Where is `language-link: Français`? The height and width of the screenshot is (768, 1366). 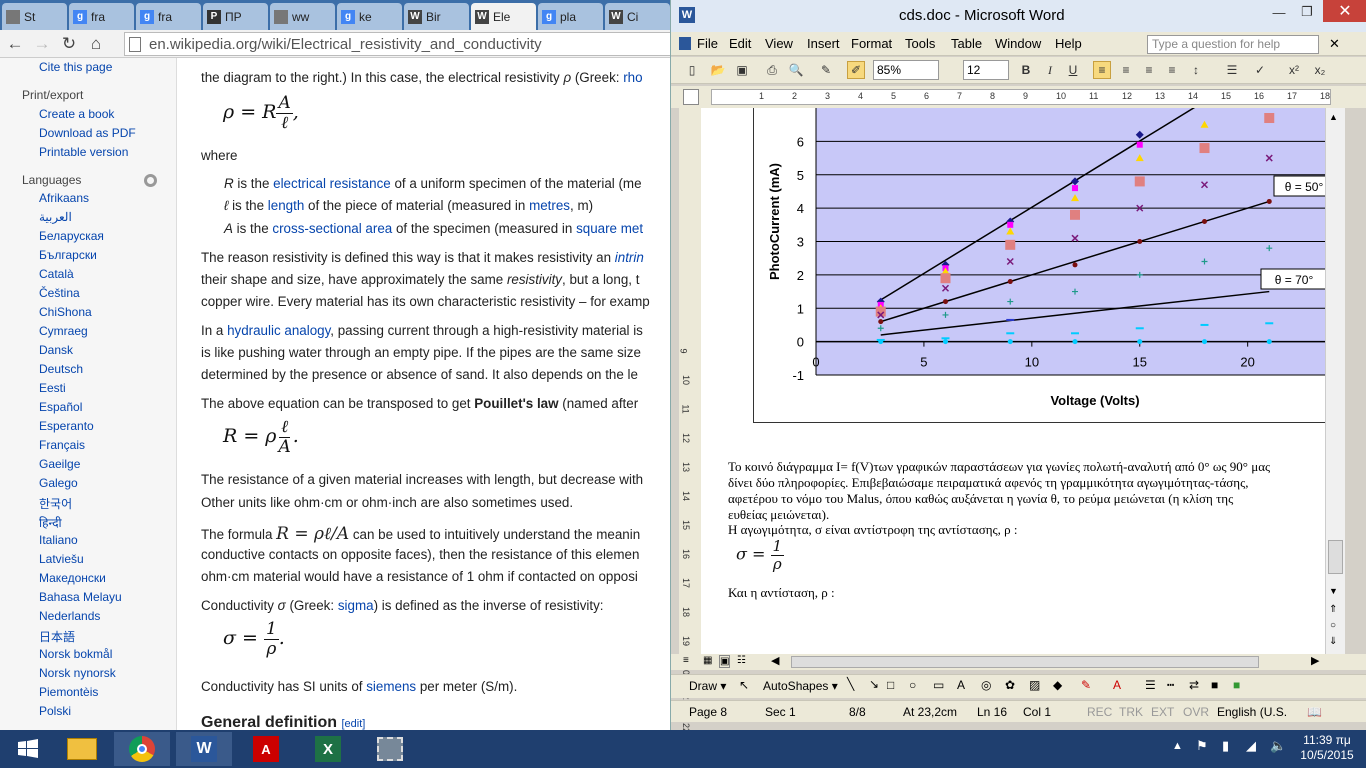
language-link: Français is located at coordinates (62, 445).